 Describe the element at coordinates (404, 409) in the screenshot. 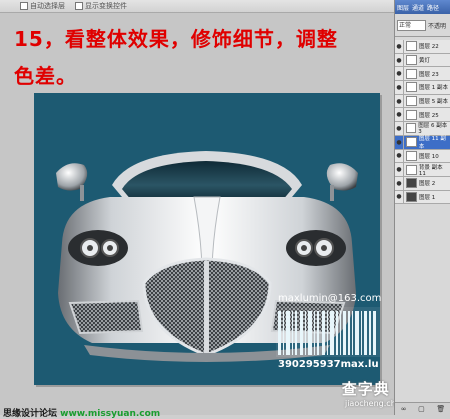

I see `link-icon: ∞` at that location.